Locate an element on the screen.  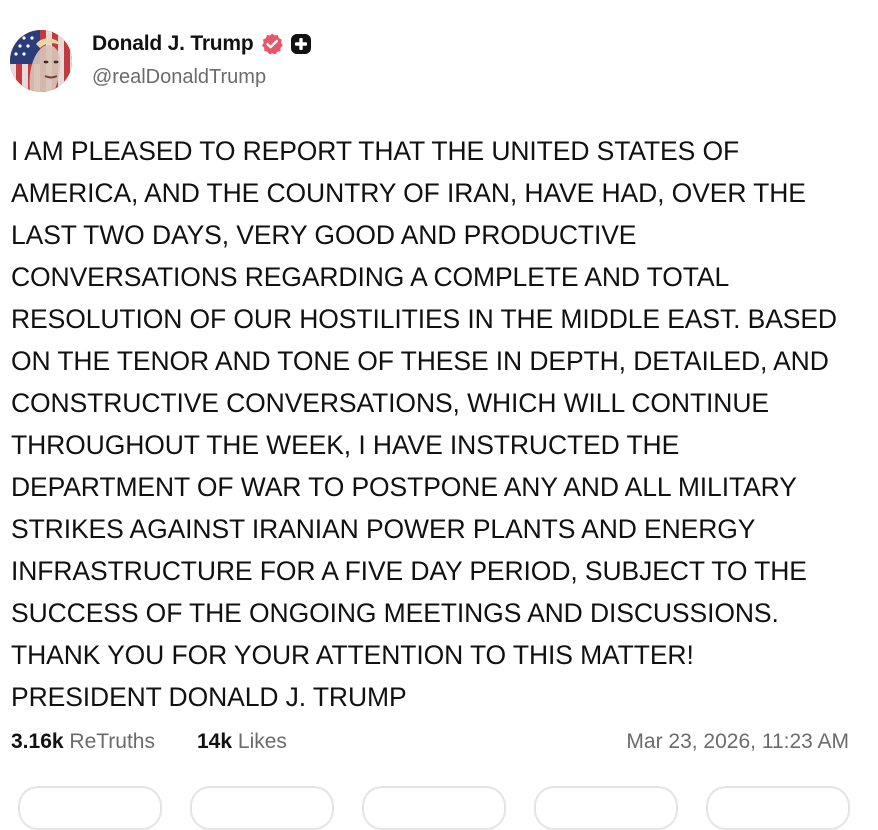
retruths-stat: 3.16k ReTruths is located at coordinates (83, 742).